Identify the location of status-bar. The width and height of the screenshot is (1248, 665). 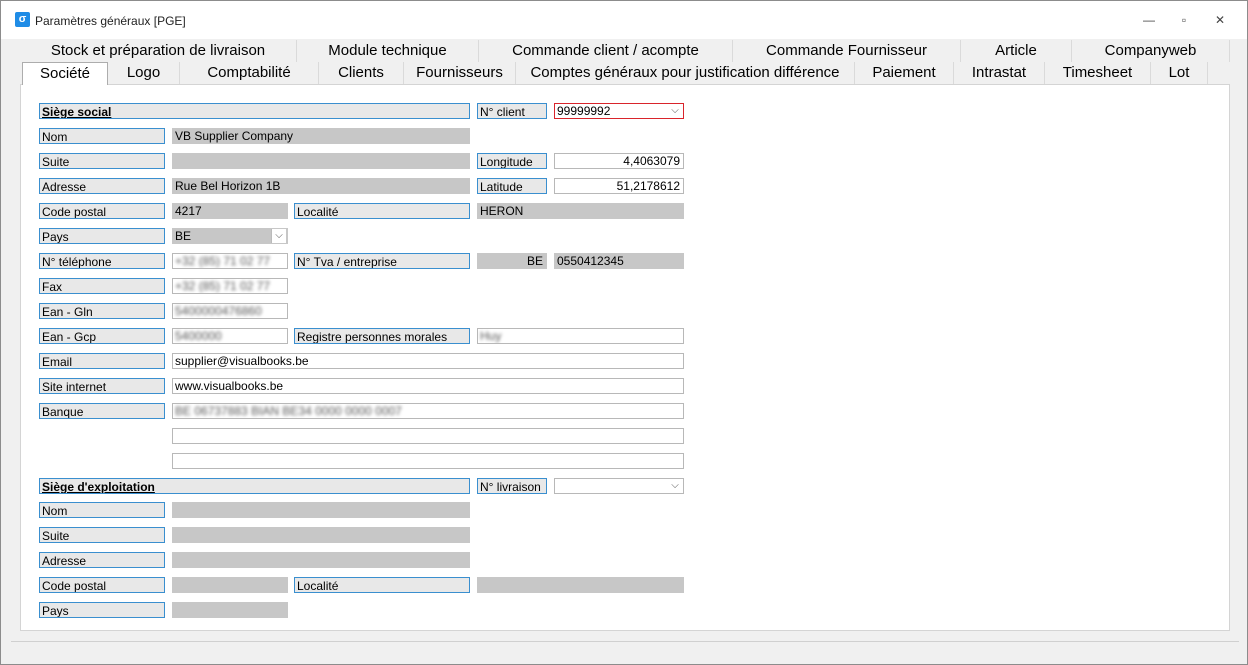
(625, 648).